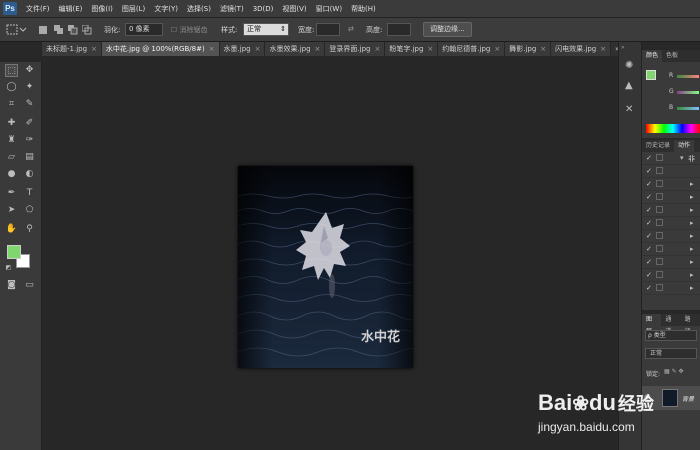 This screenshot has width=700, height=450. What do you see at coordinates (133, 9) in the screenshot?
I see `menu-layer: 图层(L)` at bounding box center [133, 9].